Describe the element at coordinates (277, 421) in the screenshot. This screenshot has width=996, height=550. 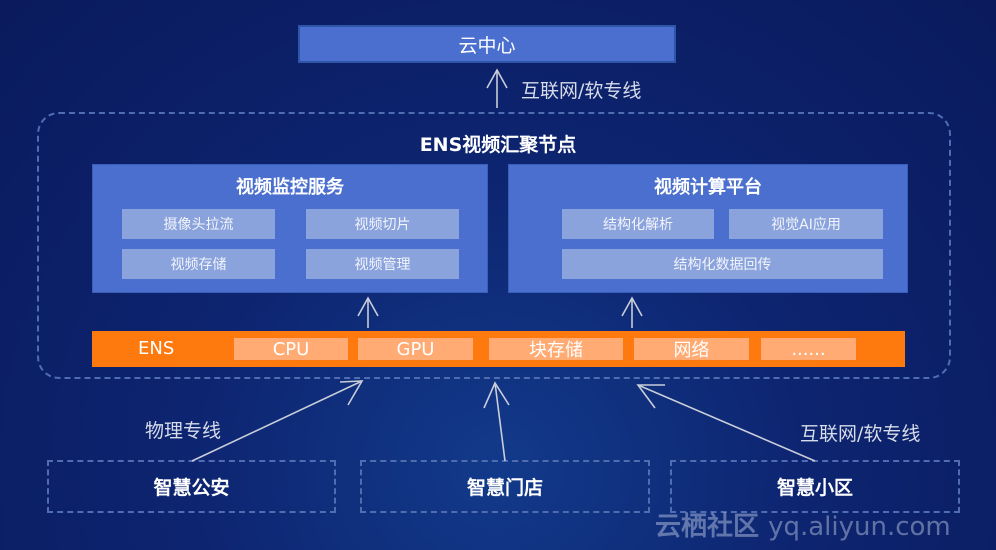
I see `arrow-police-to-ens` at that location.